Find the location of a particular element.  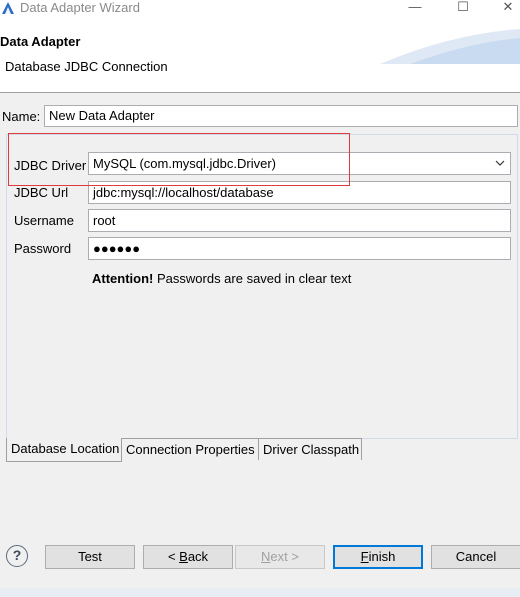

username-input: root is located at coordinates (299, 220).